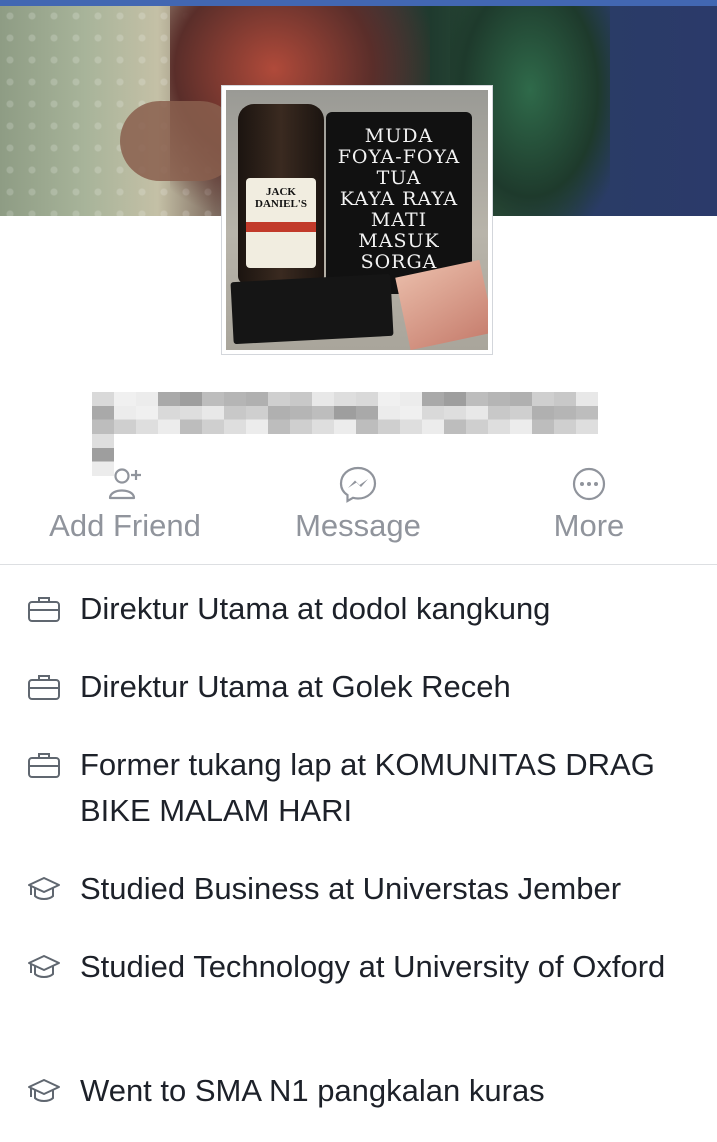 The image size is (717, 1142). What do you see at coordinates (295, 686) in the screenshot?
I see `intro-item-text: Direktur Utama at Golek Receh` at bounding box center [295, 686].